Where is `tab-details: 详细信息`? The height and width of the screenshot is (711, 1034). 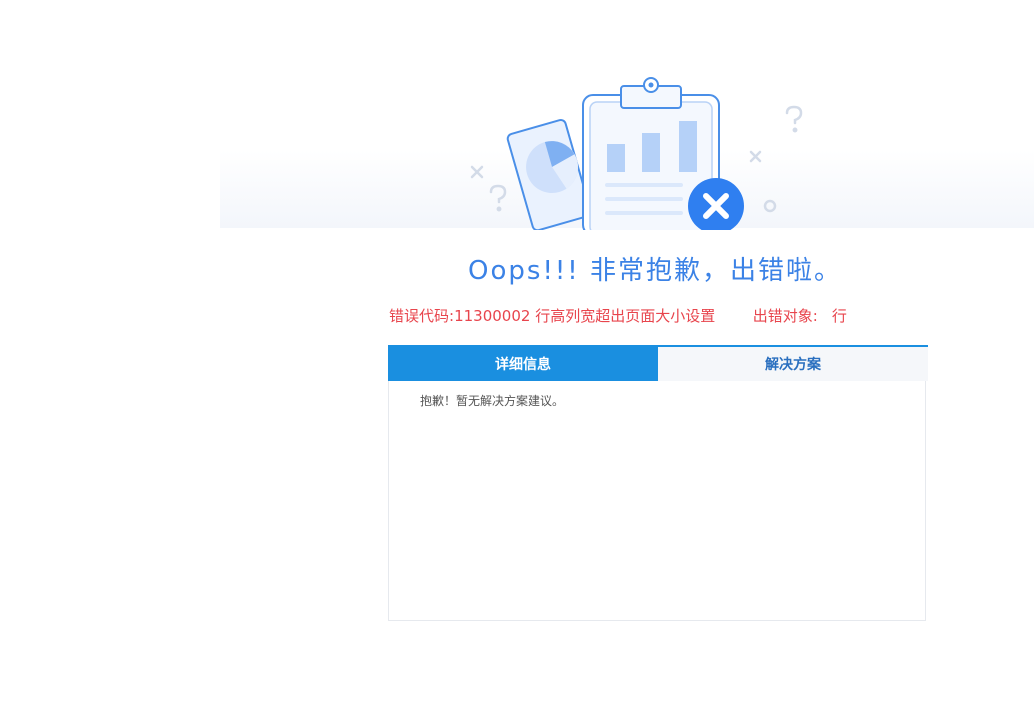 tab-details: 详细信息 is located at coordinates (523, 364).